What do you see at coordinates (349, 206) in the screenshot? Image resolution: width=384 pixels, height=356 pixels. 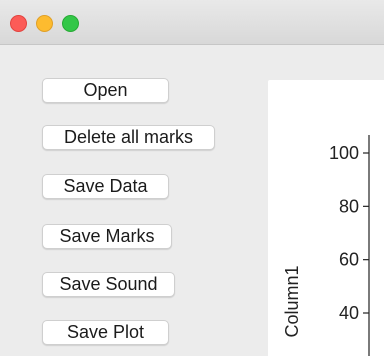 I see `y-tick-label: 80` at bounding box center [349, 206].